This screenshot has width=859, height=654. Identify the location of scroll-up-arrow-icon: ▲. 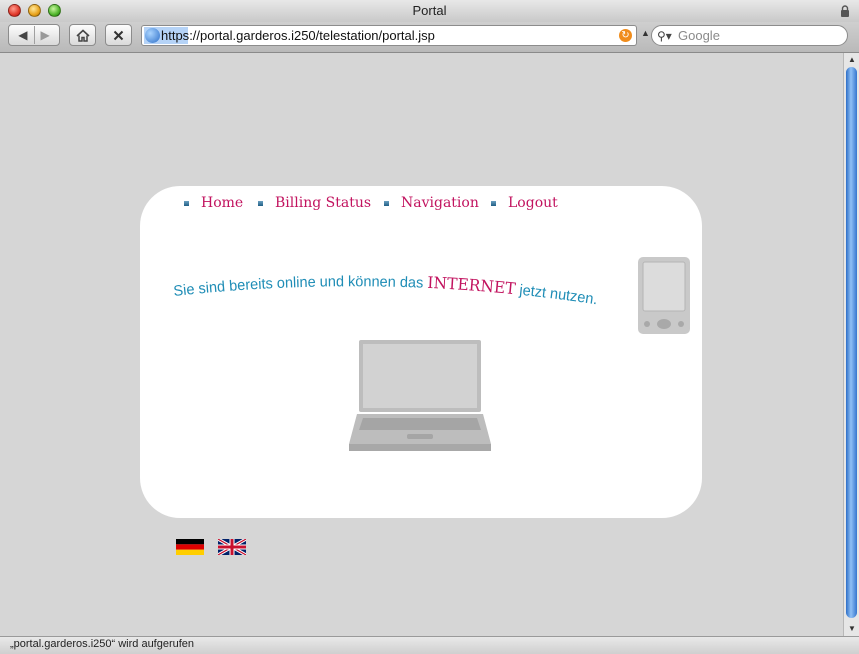
(851, 60).